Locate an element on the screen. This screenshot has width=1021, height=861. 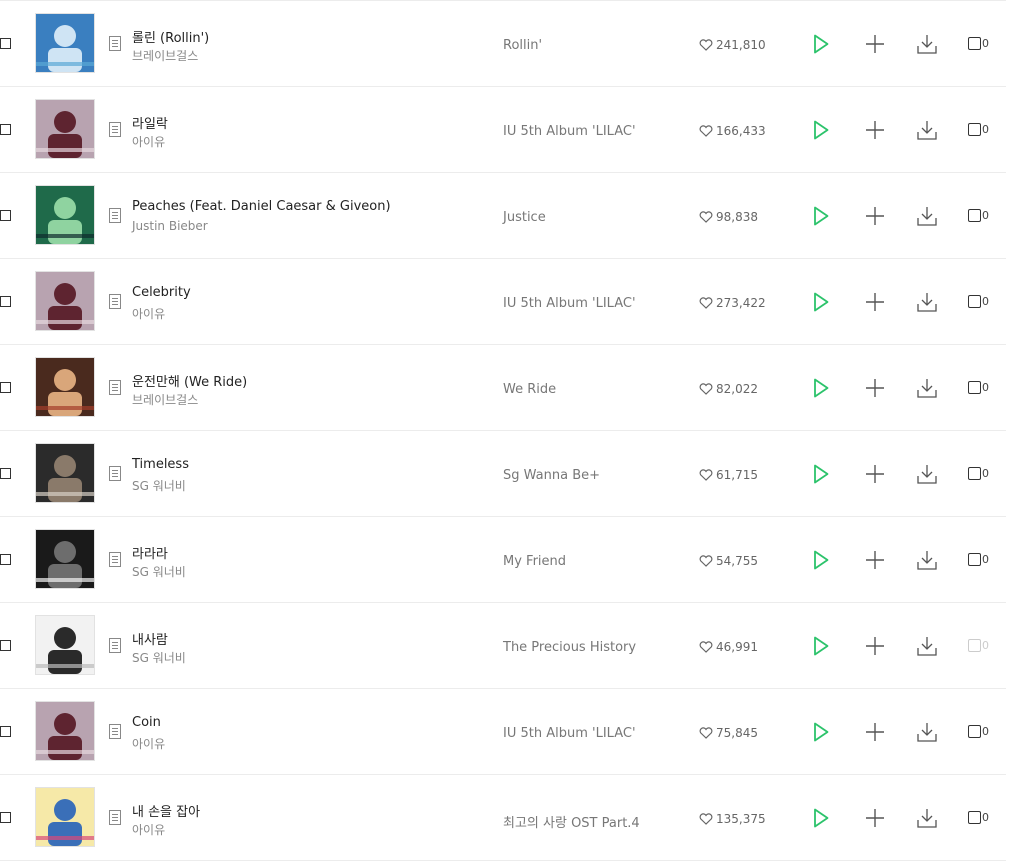
like-count: 82,022 is located at coordinates (728, 389).